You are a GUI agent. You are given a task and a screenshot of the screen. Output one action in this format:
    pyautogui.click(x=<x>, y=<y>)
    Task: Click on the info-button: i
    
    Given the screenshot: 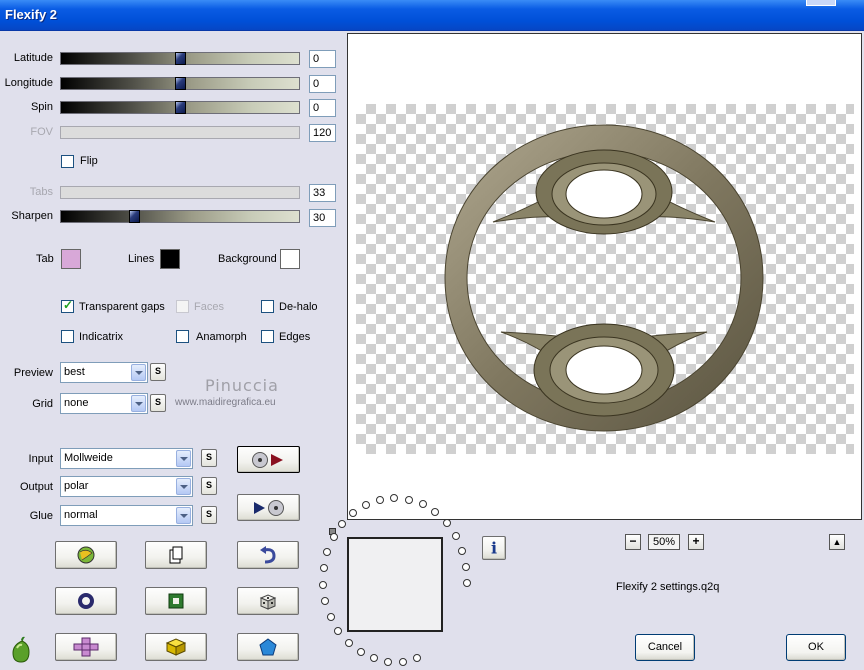 What is the action you would take?
    pyautogui.click(x=494, y=548)
    